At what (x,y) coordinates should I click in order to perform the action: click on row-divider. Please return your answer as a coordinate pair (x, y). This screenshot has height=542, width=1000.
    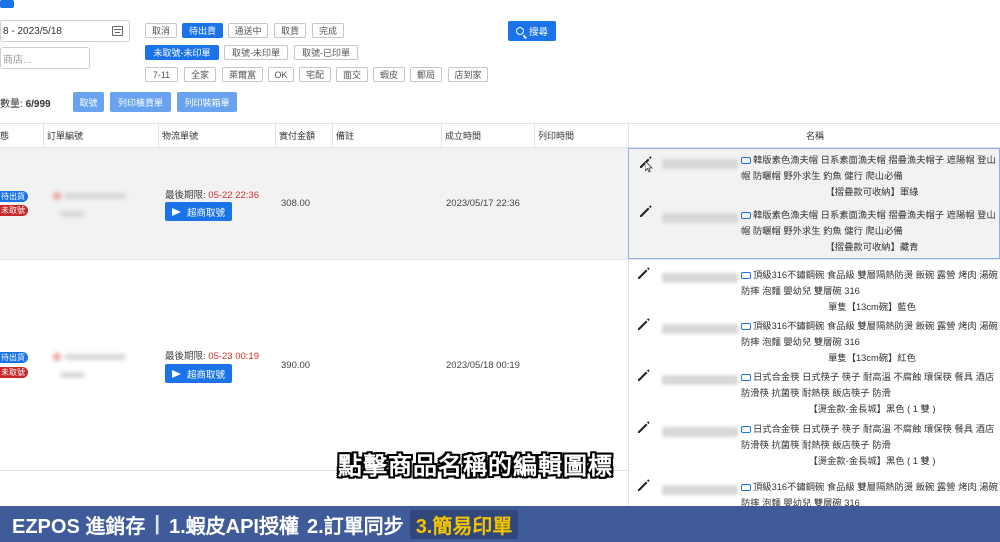
    Looking at the image, I should click on (500, 259).